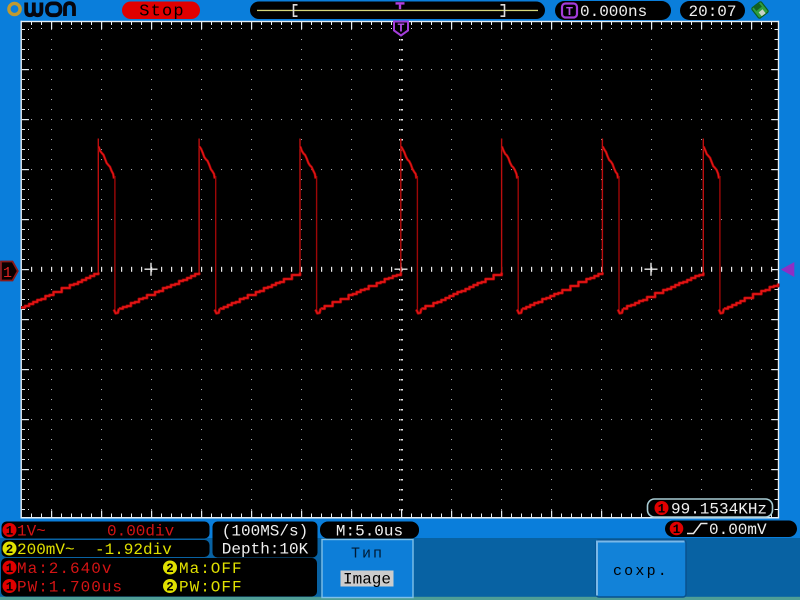  What do you see at coordinates (211, 569) in the screenshot?
I see `svg-text: Ma:OFF` at bounding box center [211, 569].